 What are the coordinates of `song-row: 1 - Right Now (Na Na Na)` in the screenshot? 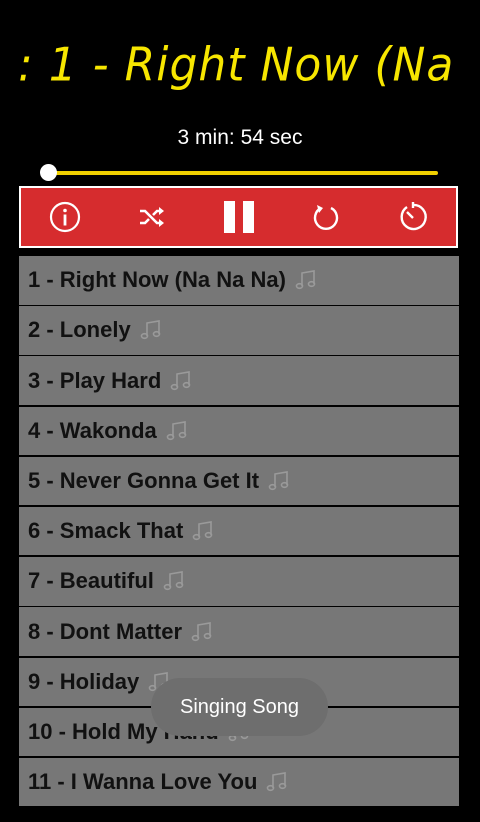 It's located at (239, 280).